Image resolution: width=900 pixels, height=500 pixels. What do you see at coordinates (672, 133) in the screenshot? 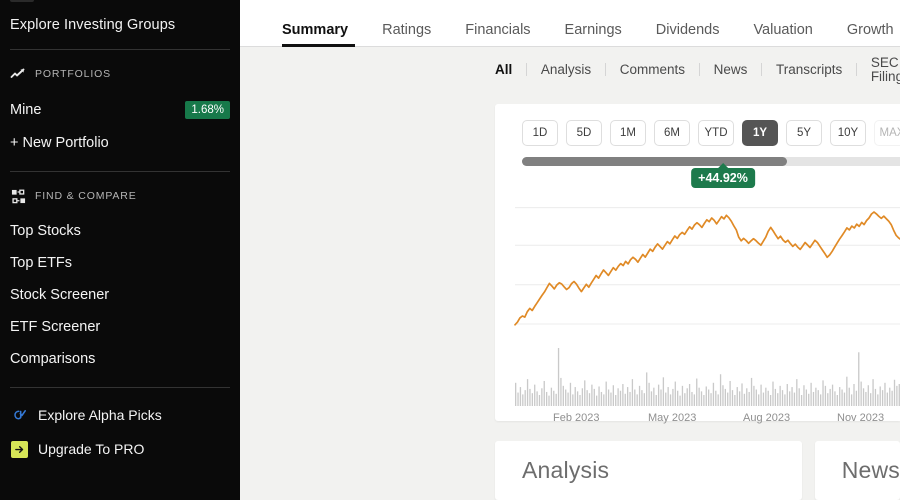
I see `range-button-6m: 6M` at bounding box center [672, 133].